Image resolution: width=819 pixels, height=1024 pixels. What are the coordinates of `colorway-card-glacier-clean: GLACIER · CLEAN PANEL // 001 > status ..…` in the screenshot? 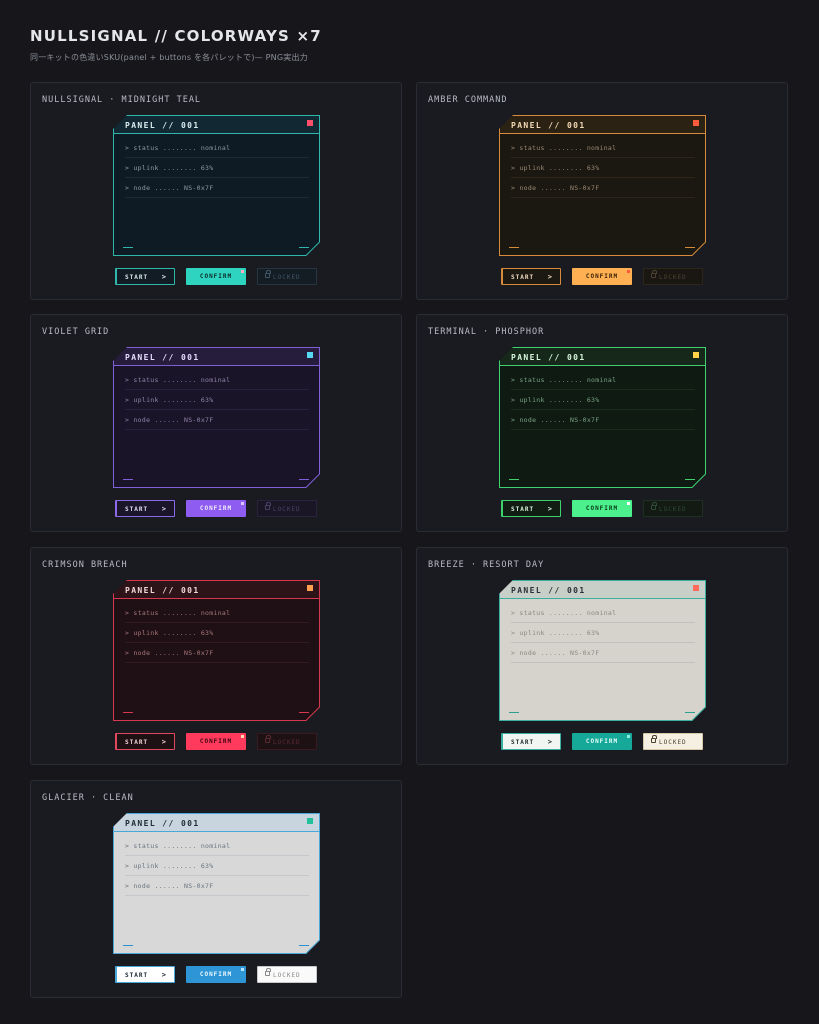 It's located at (216, 889).